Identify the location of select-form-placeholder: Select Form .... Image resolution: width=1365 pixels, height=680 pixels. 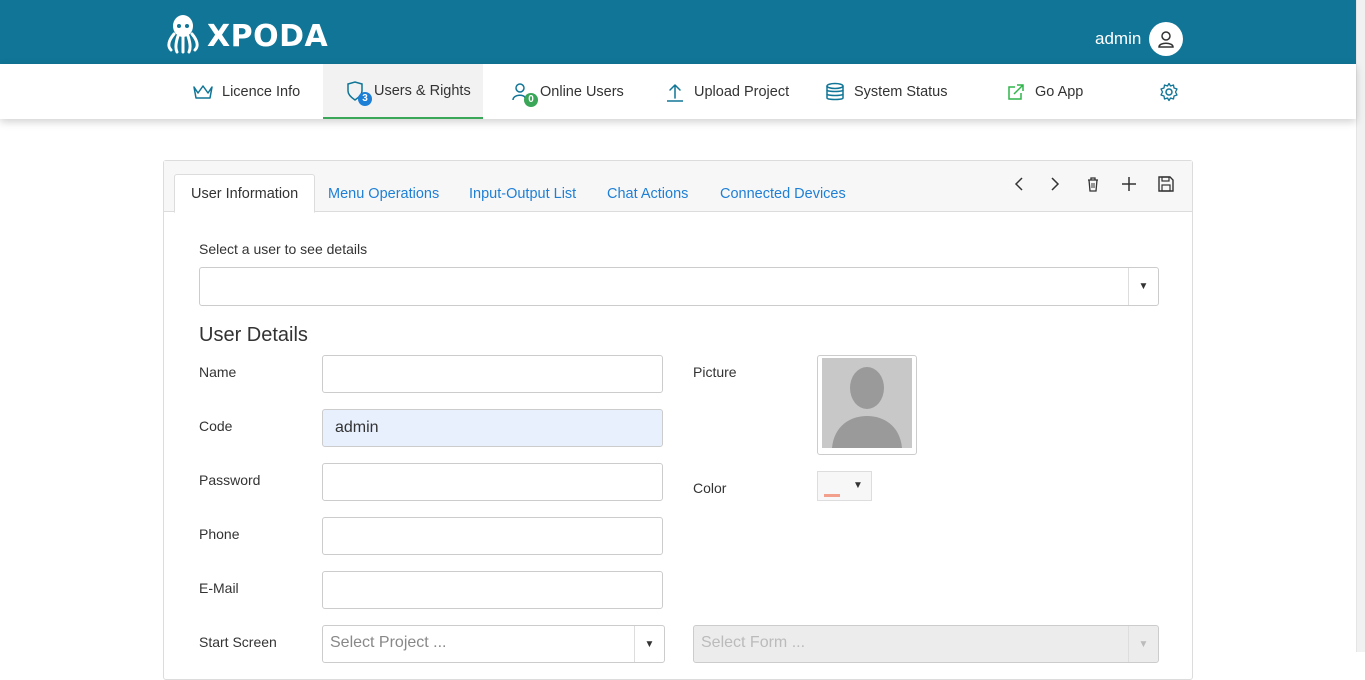
(753, 642).